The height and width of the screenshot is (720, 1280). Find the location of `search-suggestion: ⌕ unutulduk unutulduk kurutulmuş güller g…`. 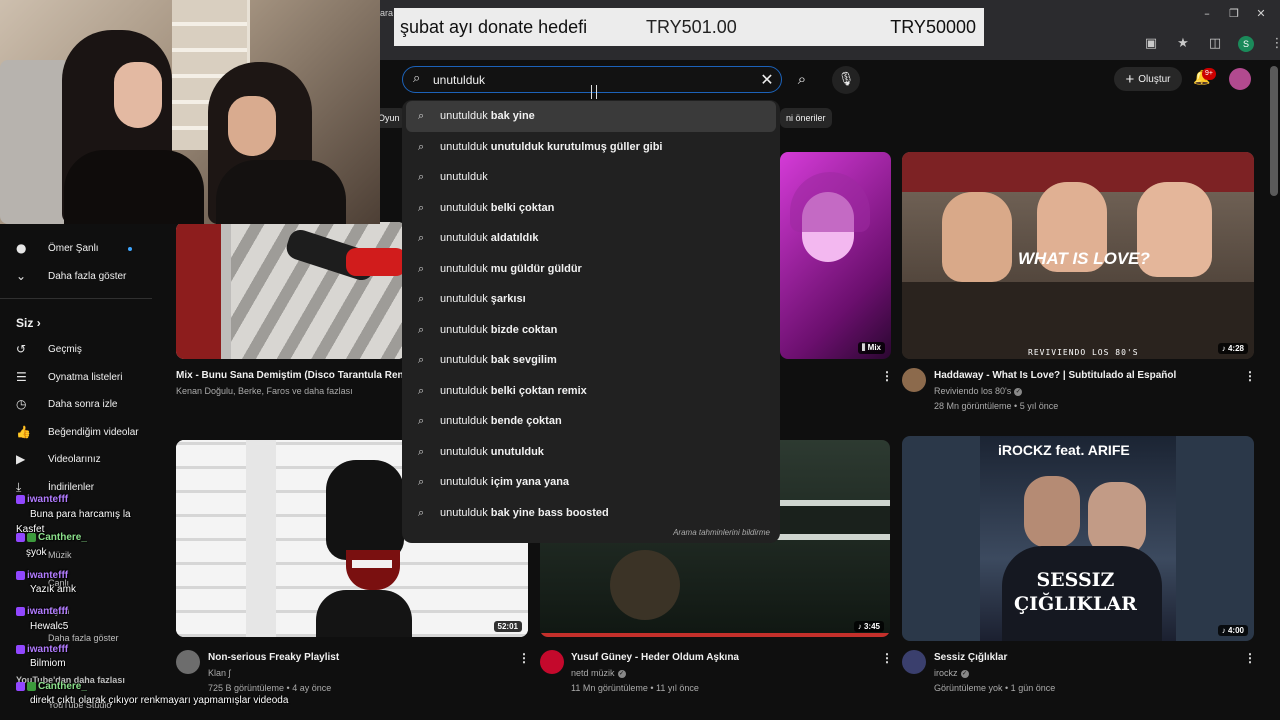

search-suggestion: ⌕ unutulduk unutulduk kurutulmuş güller g… is located at coordinates (591, 147).